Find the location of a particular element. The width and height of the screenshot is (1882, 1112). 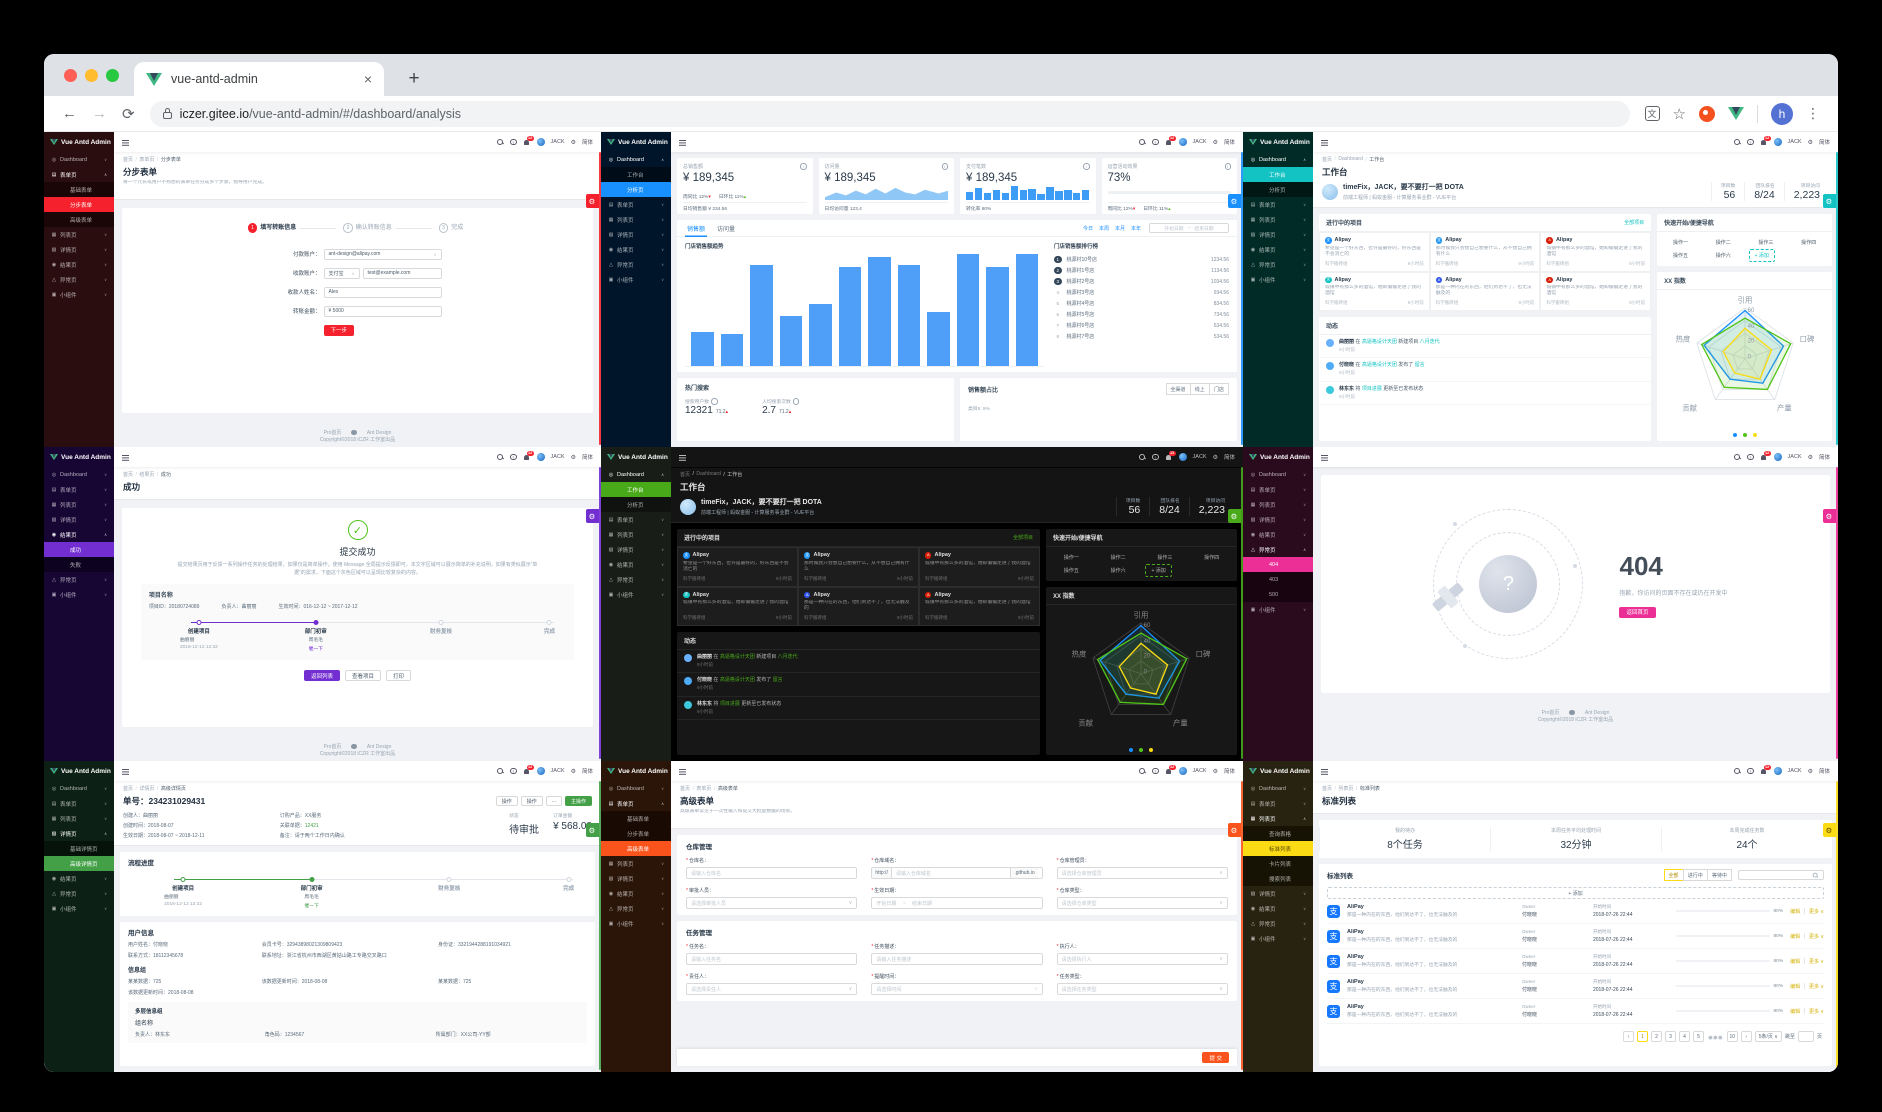

pagination-item: › is located at coordinates (1746, 1036).